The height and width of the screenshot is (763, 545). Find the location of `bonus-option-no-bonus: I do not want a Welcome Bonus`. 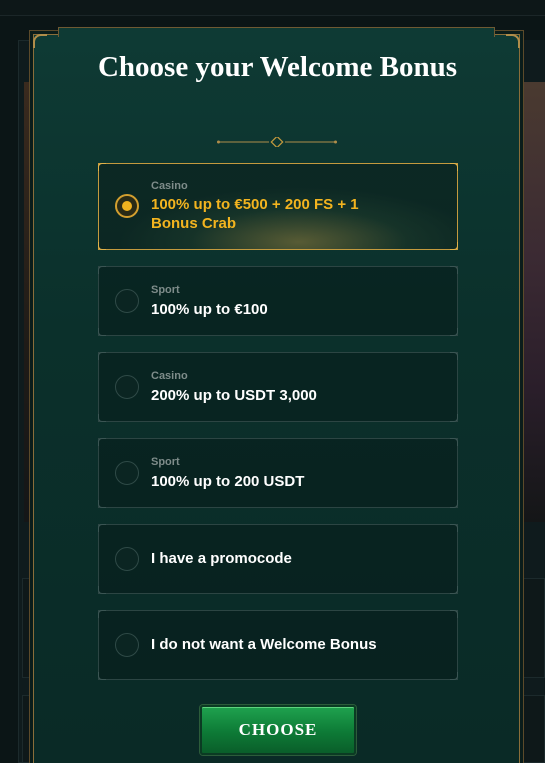

bonus-option-no-bonus: I do not want a Welcome Bonus is located at coordinates (278, 645).